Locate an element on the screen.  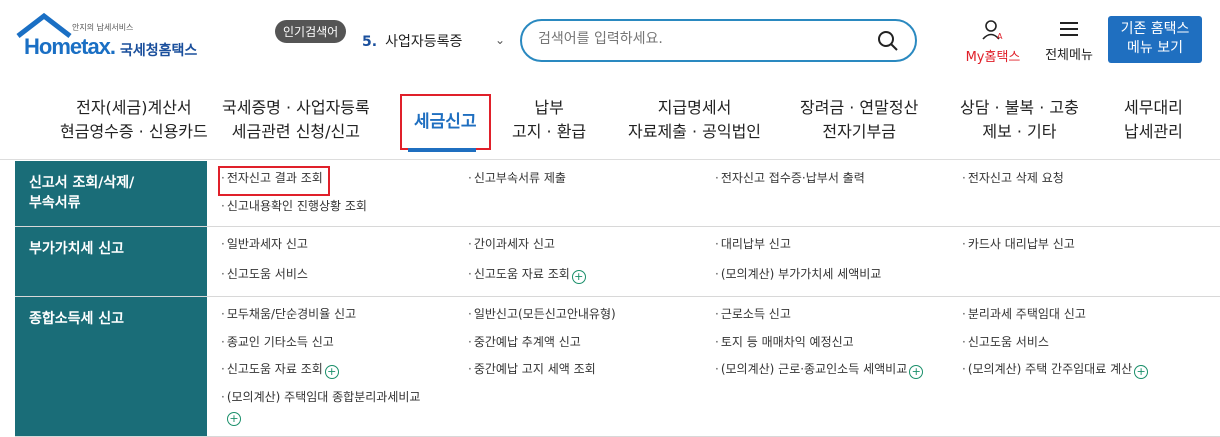
search-input is located at coordinates (698, 39).